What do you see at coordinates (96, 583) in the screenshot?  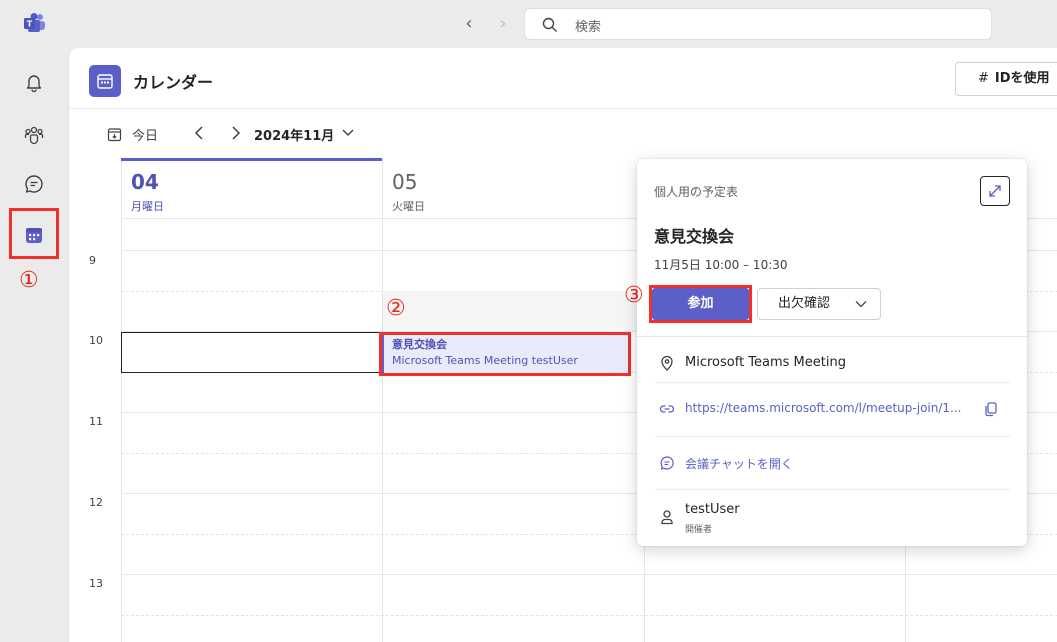 I see `hour-label: 13` at bounding box center [96, 583].